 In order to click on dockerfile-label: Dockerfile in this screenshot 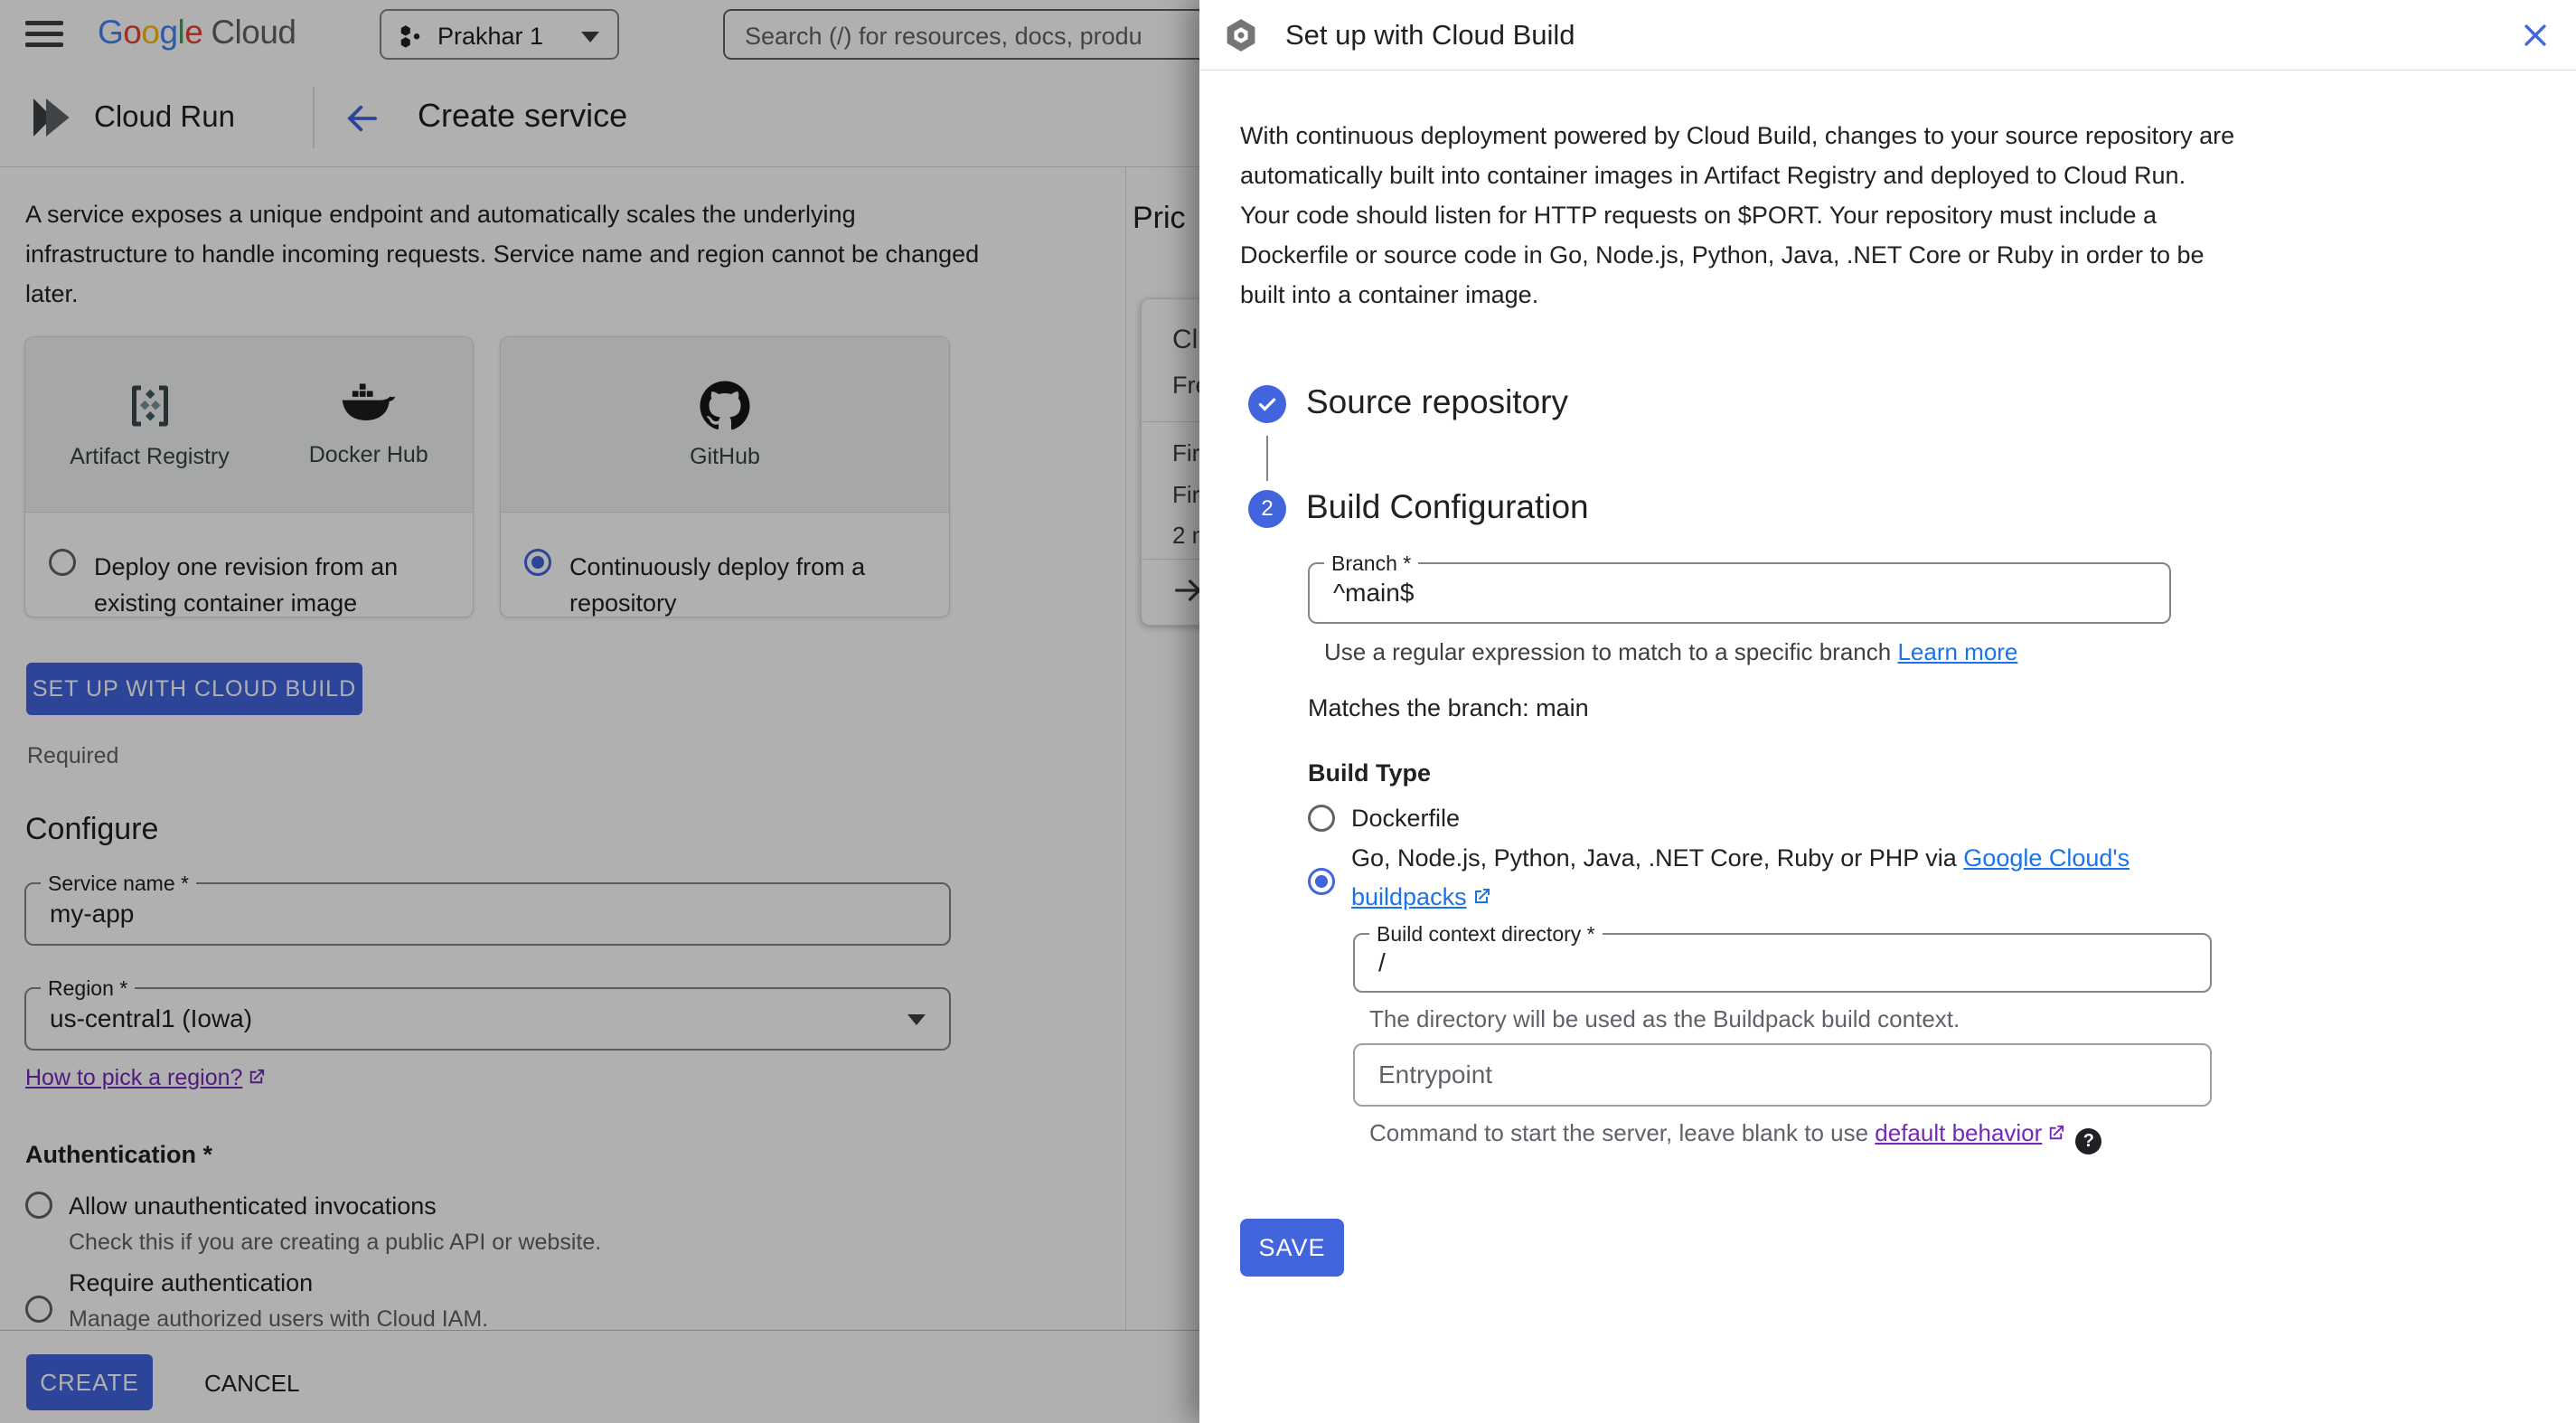, I will do `click(1405, 819)`.